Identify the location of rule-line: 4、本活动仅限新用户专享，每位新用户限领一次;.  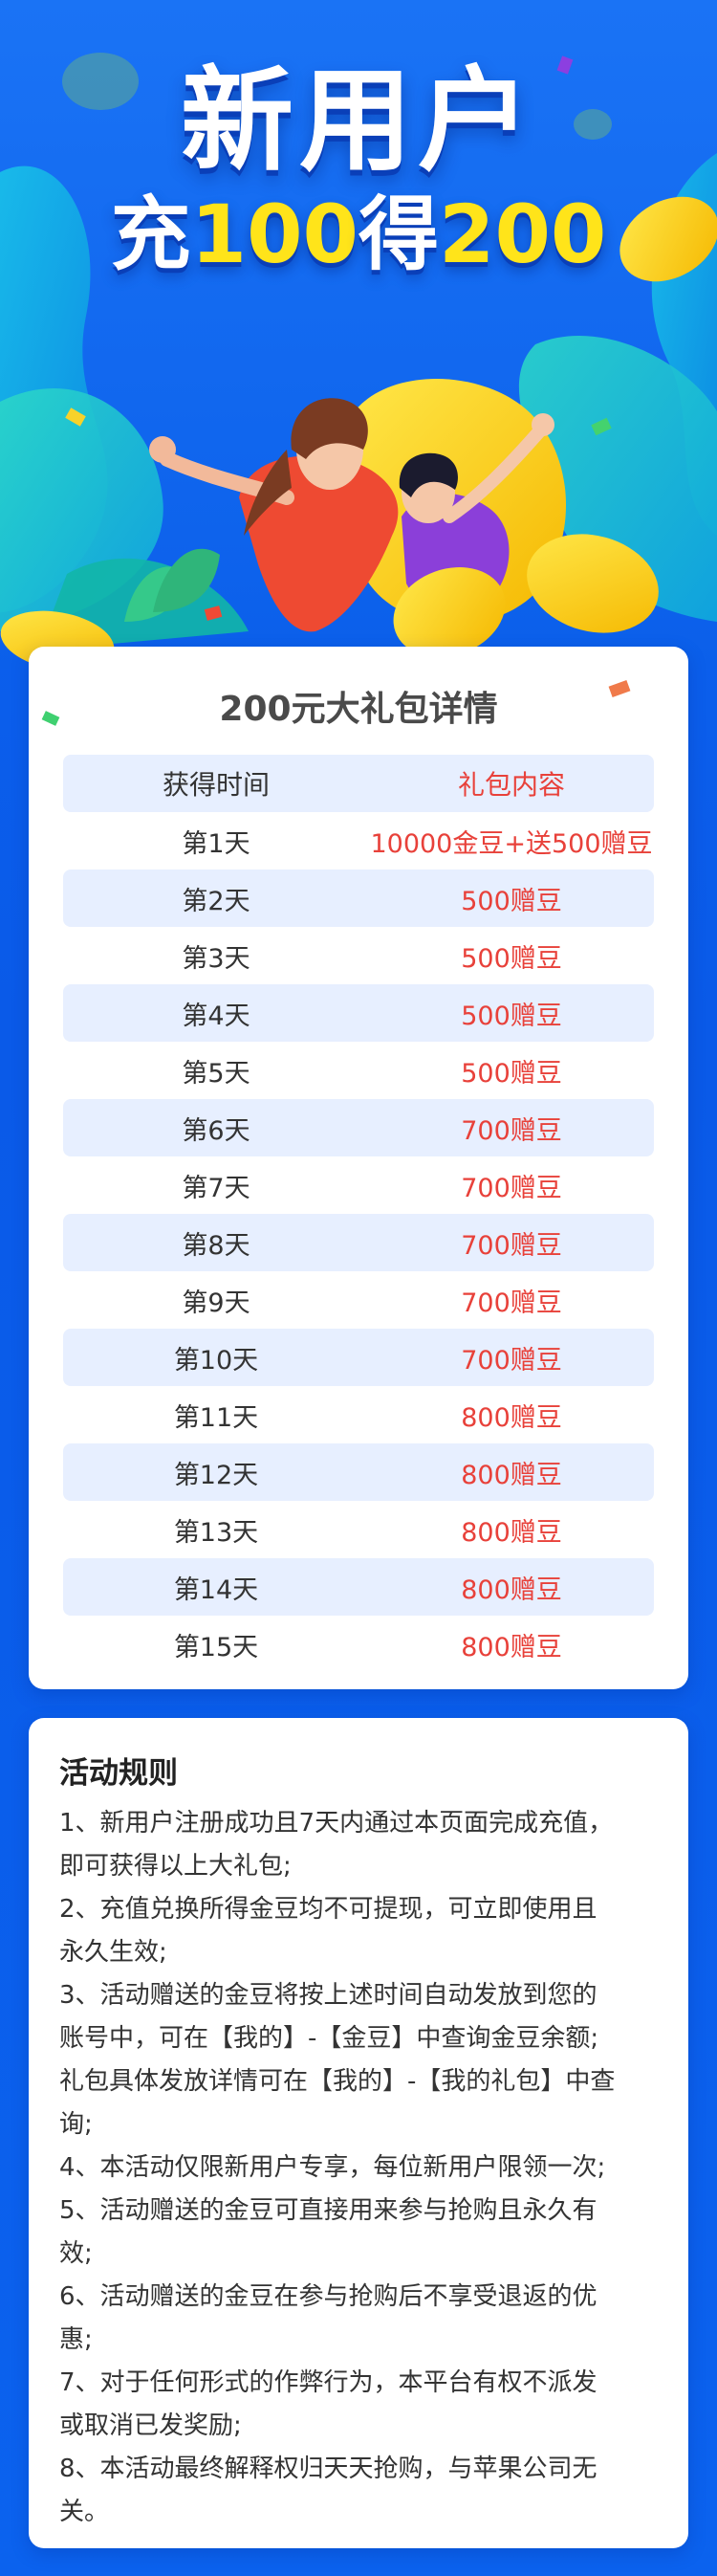
(332, 2167).